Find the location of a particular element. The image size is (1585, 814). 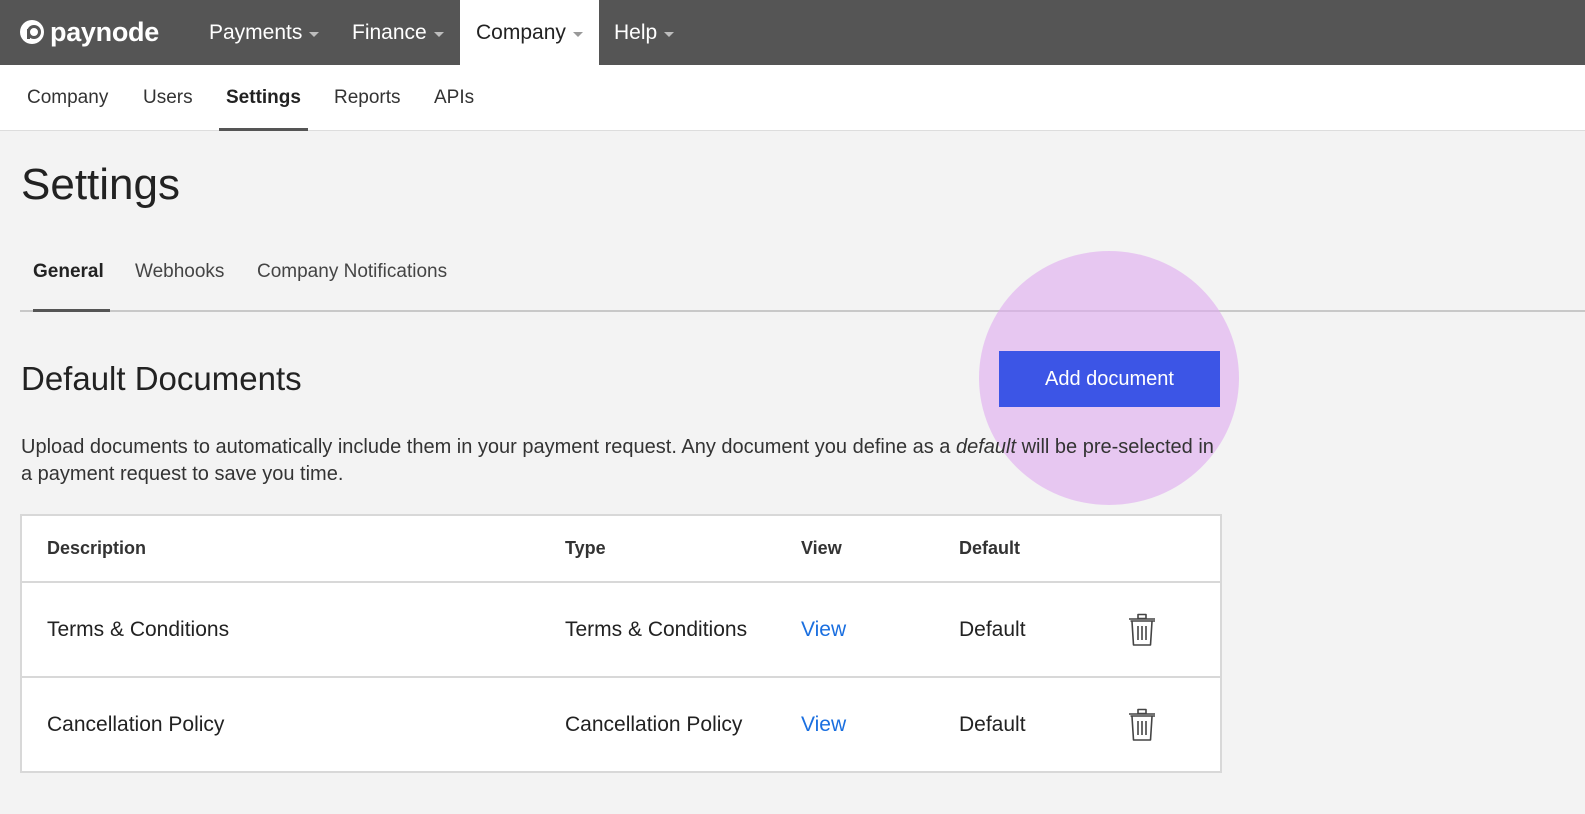

row-type: Cancellation Policy is located at coordinates (654, 724).